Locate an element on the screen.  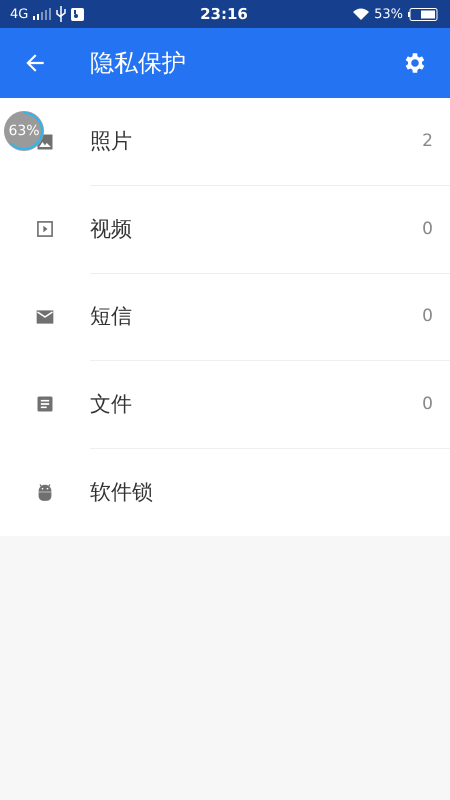
battery-percent: 53% is located at coordinates (388, 14).